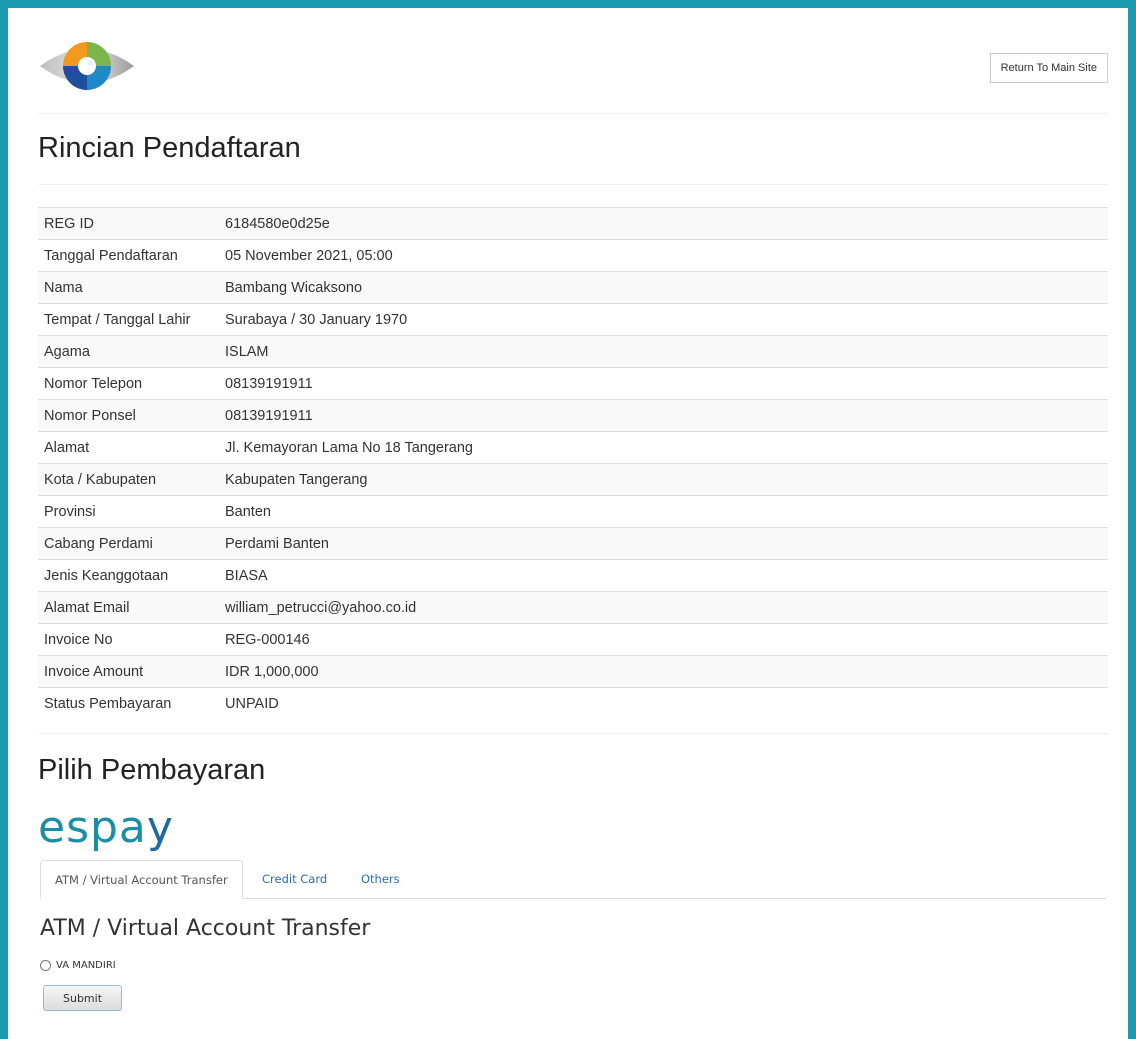 The width and height of the screenshot is (1136, 1039). Describe the element at coordinates (380, 879) in the screenshot. I see `tab-others: Others` at that location.